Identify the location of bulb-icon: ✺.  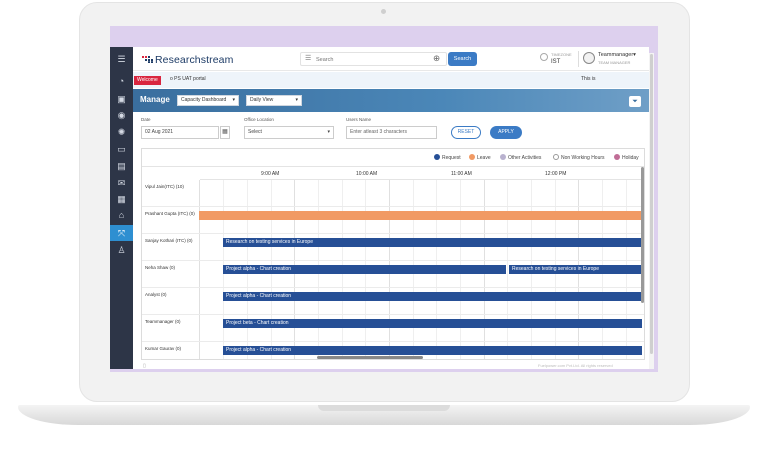
(121, 132).